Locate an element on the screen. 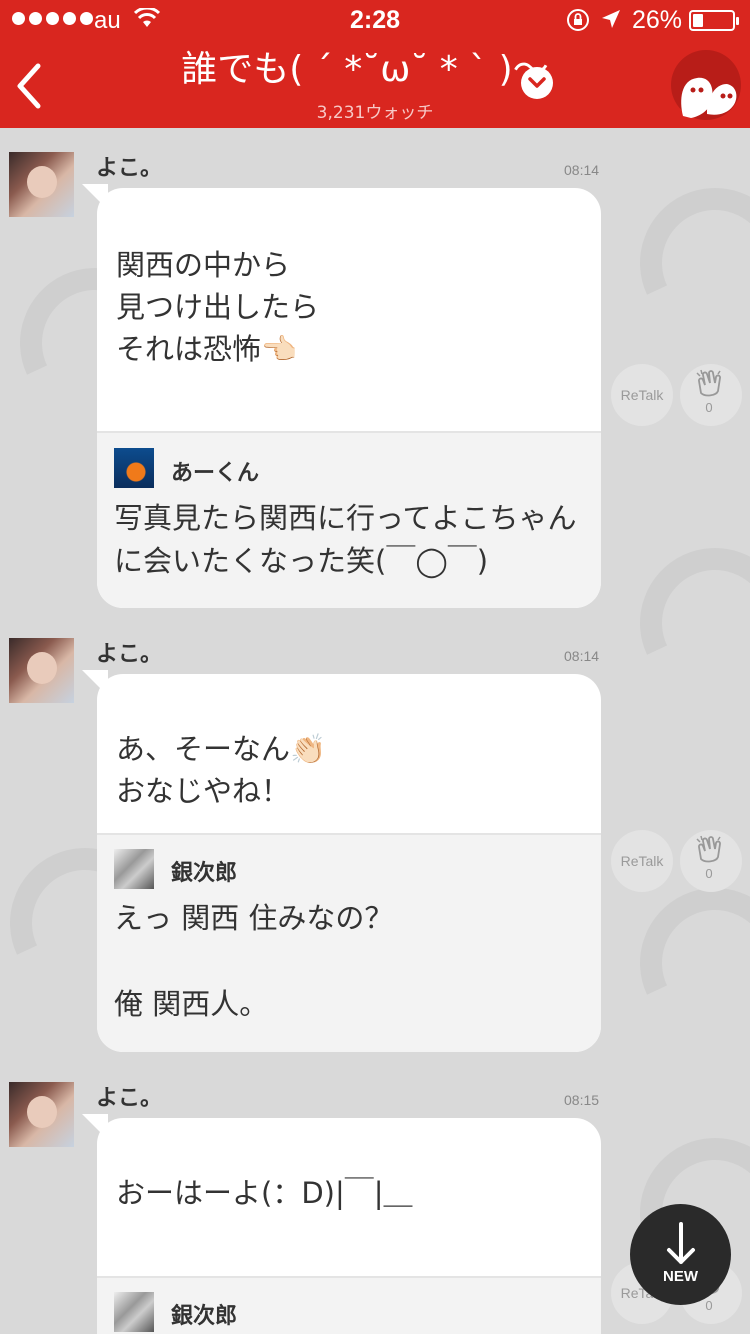 The image size is (750, 1334). quote-text: 写真見たら関西に行ってよこちゃんに会いたくなった笑(￣◯￣) is located at coordinates (345, 539).